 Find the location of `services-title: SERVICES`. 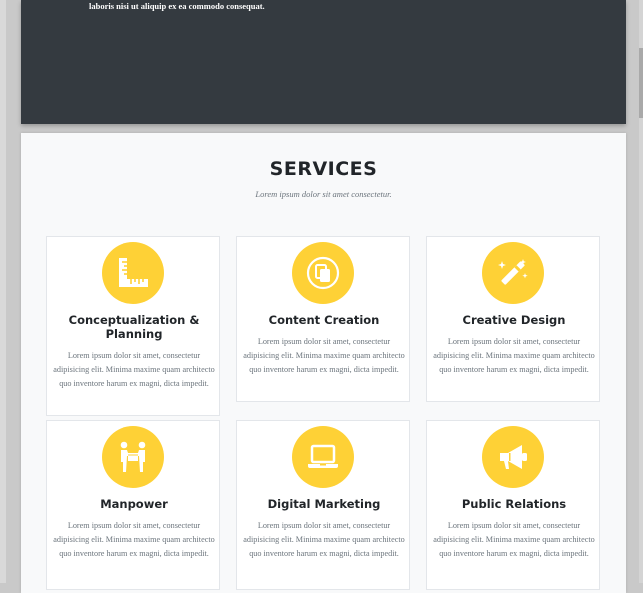

services-title: SERVICES is located at coordinates (323, 169).